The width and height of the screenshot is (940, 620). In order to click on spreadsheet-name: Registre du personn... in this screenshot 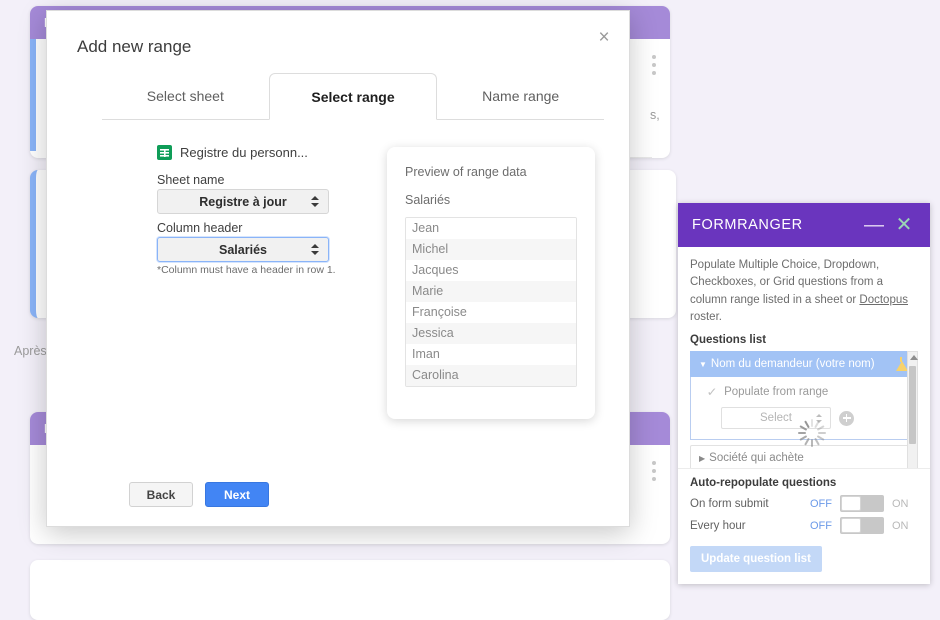, I will do `click(244, 152)`.